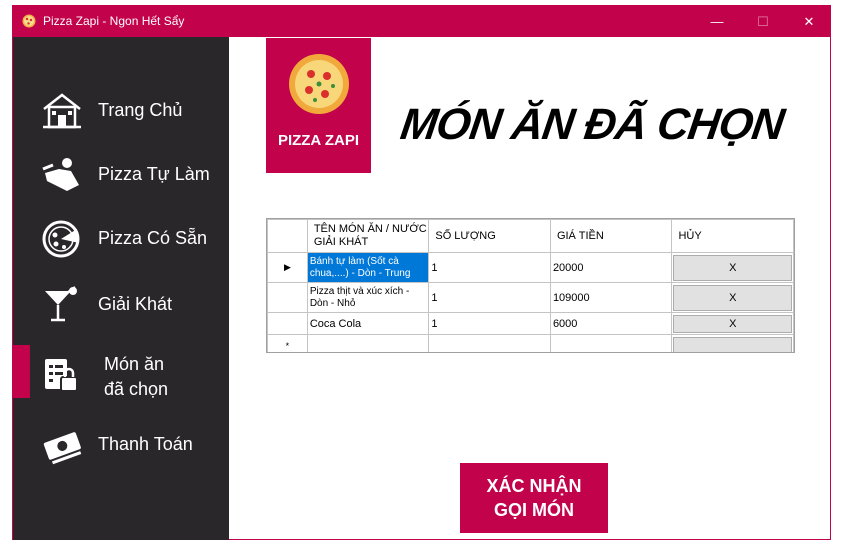 This screenshot has width=843, height=551. Describe the element at coordinates (61, 239) in the screenshot. I see `pizza-icon` at that location.